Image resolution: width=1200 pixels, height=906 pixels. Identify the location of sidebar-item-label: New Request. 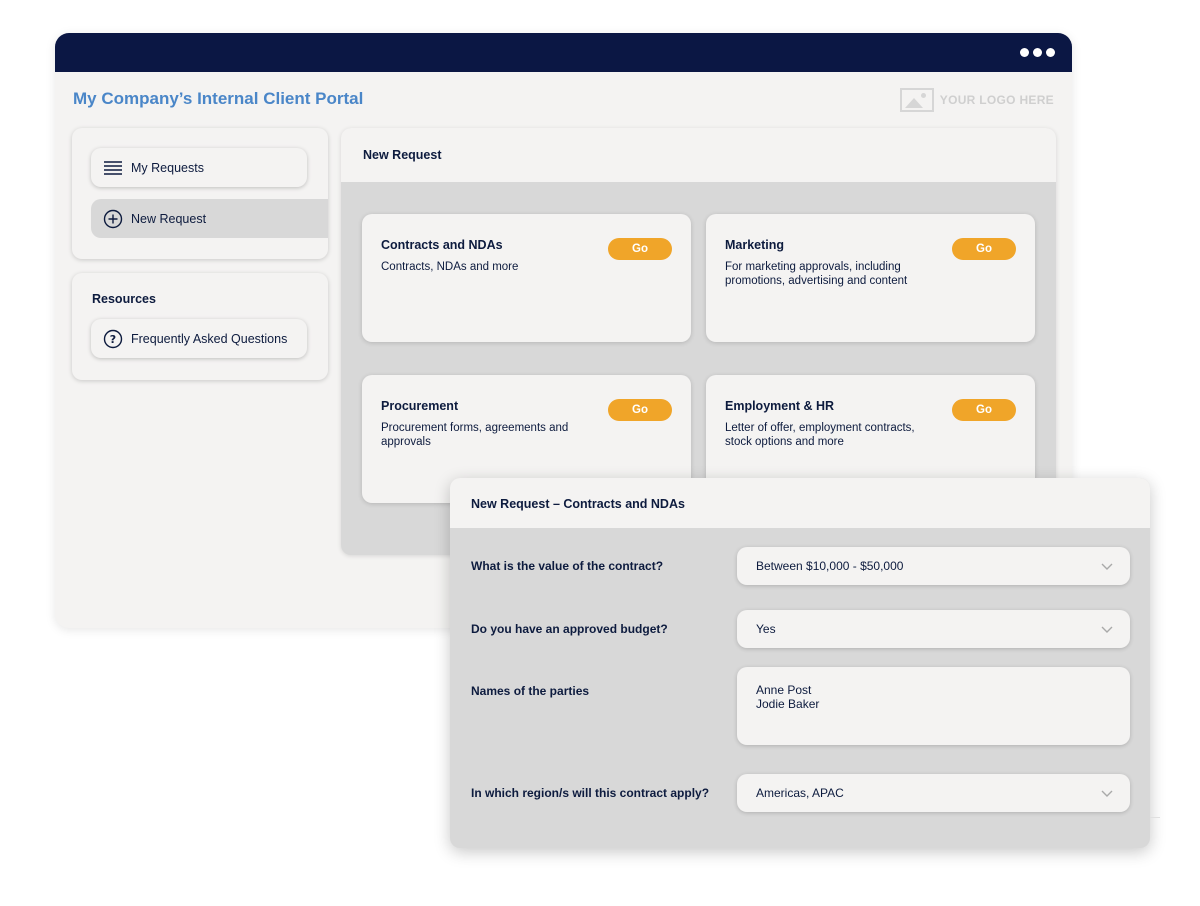
(169, 218).